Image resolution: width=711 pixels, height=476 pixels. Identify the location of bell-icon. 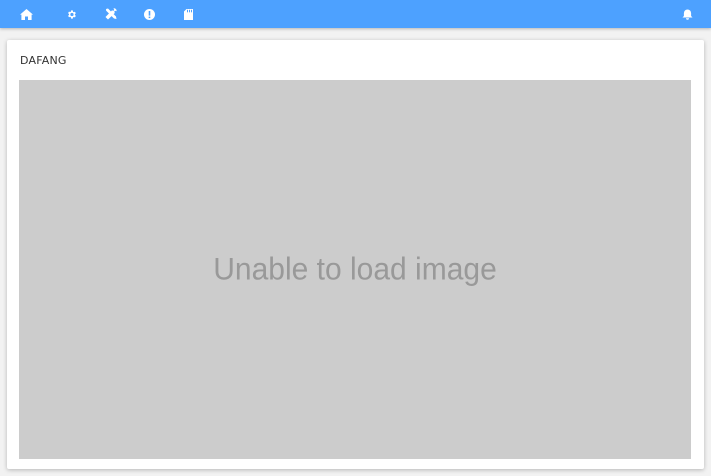
(687, 14).